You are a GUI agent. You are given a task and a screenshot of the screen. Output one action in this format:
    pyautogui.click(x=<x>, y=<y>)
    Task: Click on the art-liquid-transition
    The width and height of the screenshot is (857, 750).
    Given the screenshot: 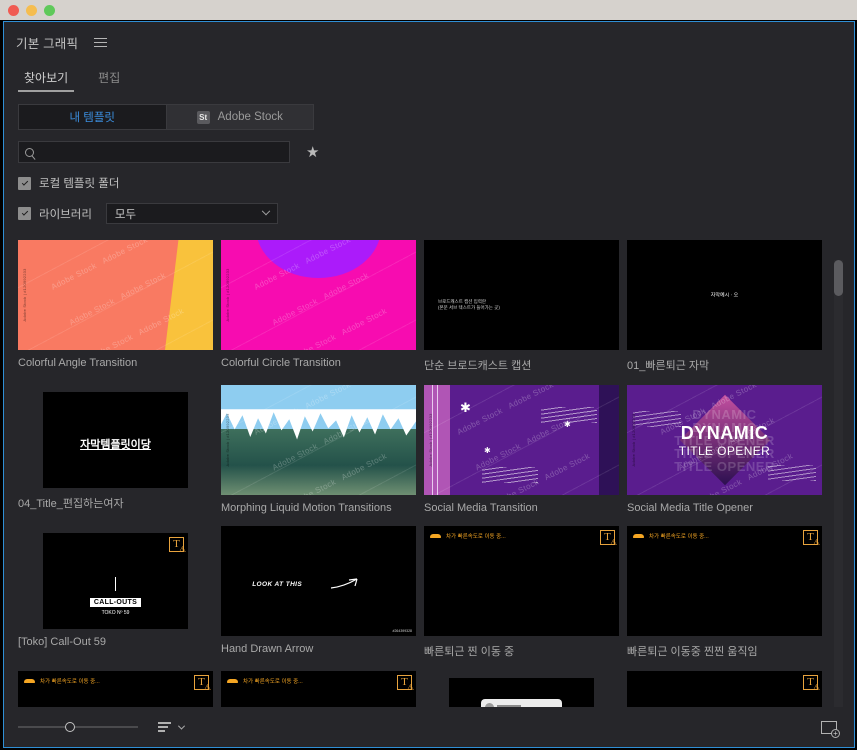 What is the action you would take?
    pyautogui.click(x=318, y=440)
    